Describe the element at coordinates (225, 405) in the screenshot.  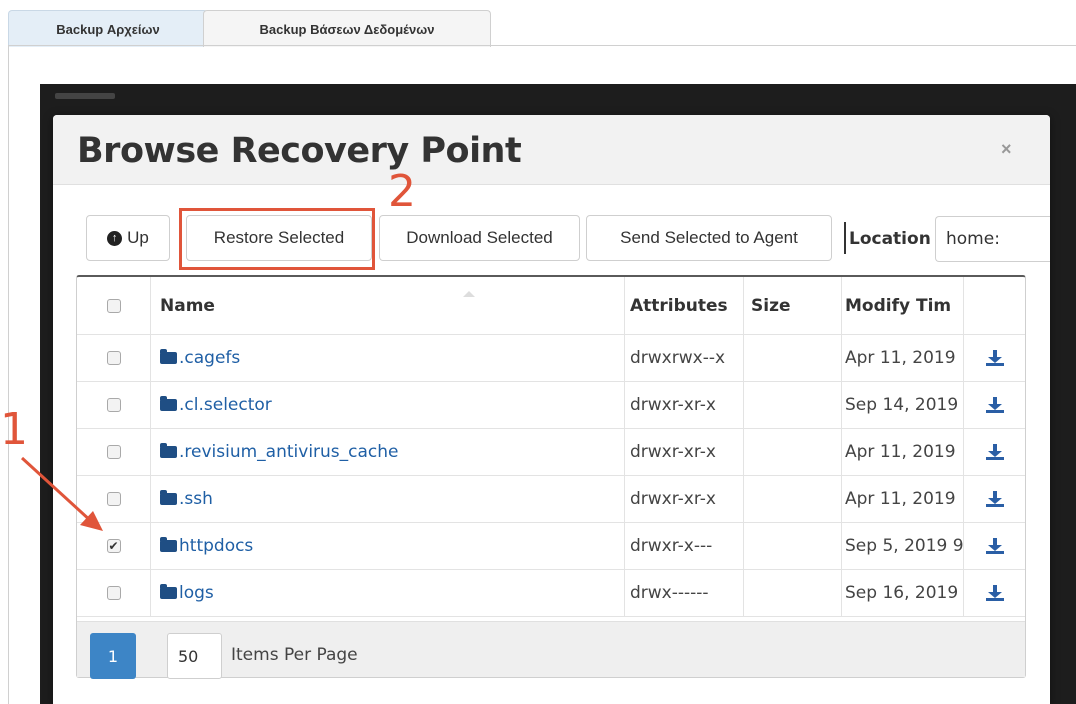
I see `folder-name-link: .cl.selector` at that location.